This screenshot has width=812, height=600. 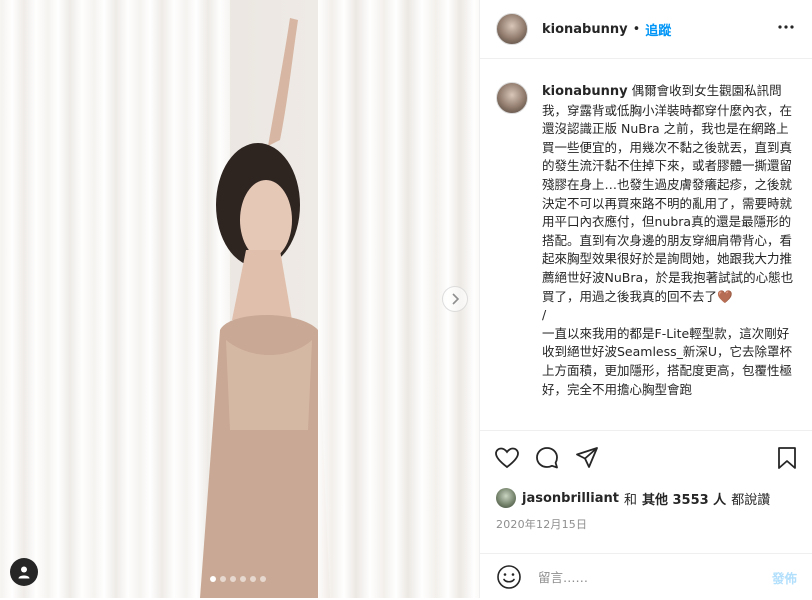 What do you see at coordinates (585, 29) in the screenshot?
I see `header-username: kionabunny` at bounding box center [585, 29].